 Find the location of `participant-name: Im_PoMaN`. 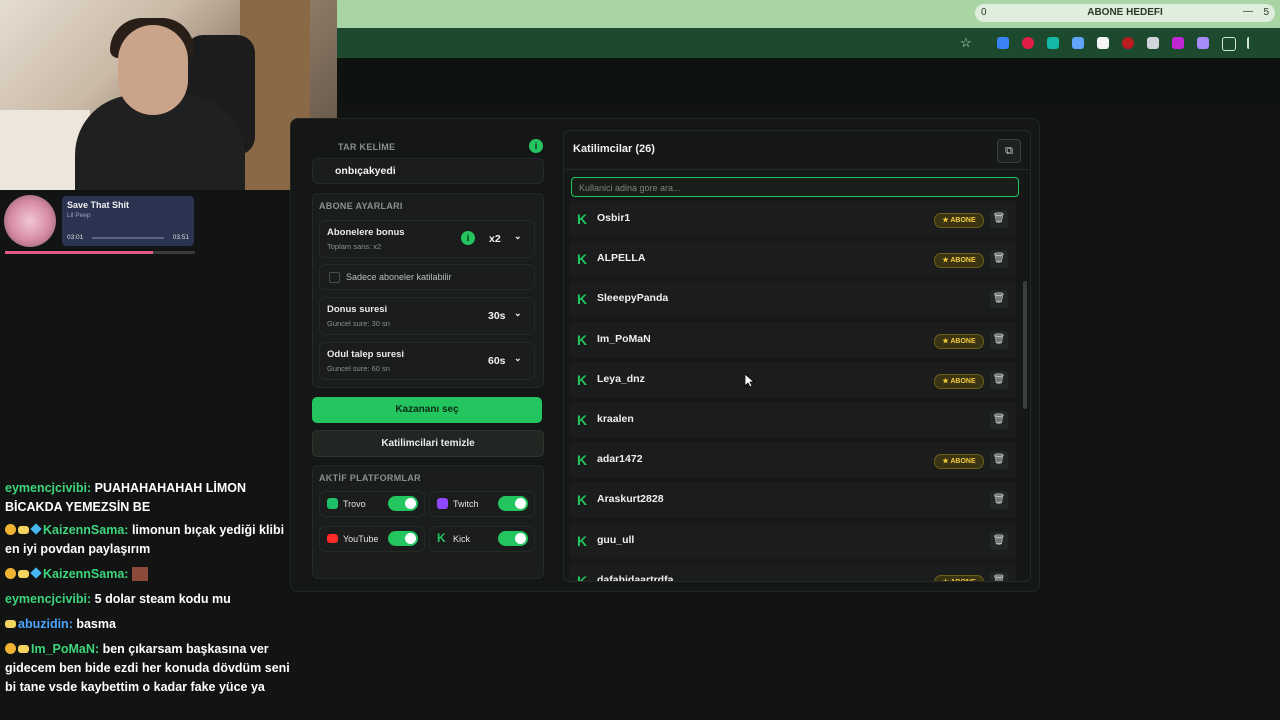

participant-name: Im_PoMaN is located at coordinates (624, 338).